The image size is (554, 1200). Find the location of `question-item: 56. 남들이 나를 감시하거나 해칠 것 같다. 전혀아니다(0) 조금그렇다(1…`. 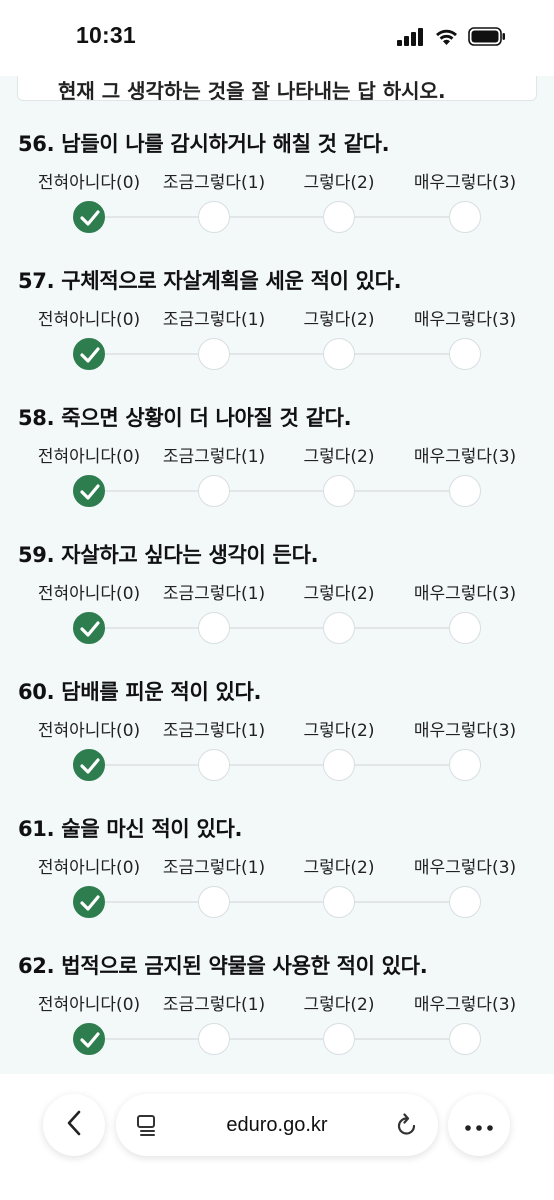

question-item: 56. 남들이 나를 감시하거나 해칠 것 같다. 전혀아니다(0) 조금그렇다(1… is located at coordinates (277, 193).